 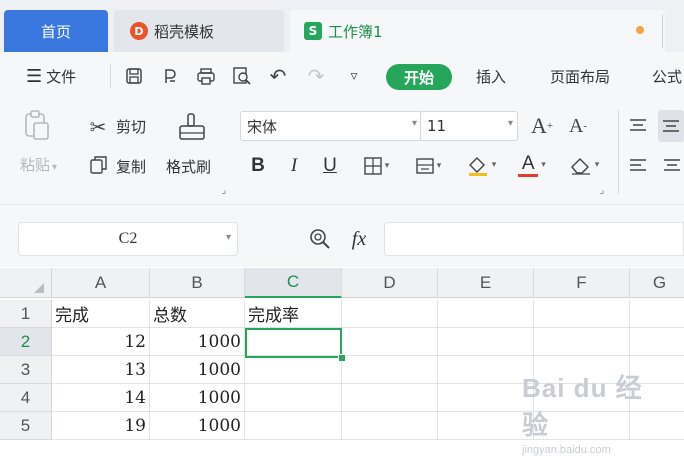 What do you see at coordinates (582, 283) in the screenshot?
I see `column-header-F: F` at bounding box center [582, 283].